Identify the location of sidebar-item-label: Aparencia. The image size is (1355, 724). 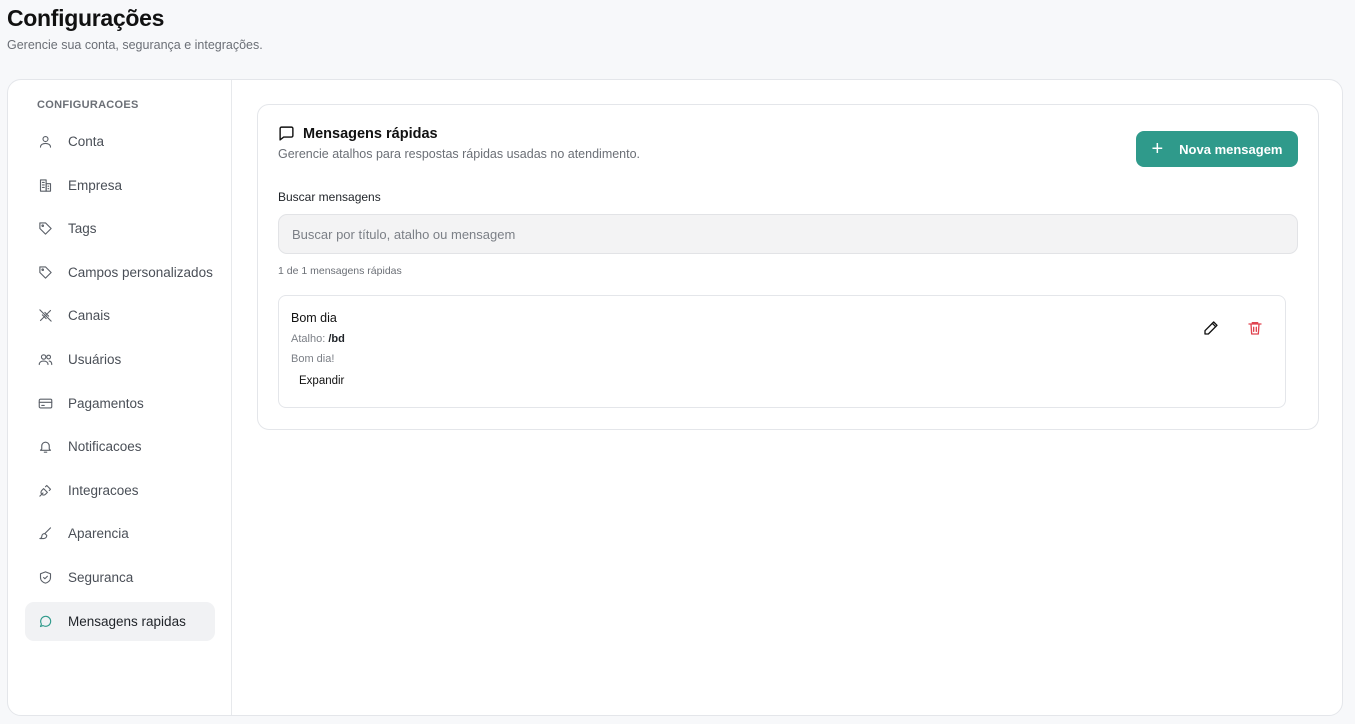
(98, 534).